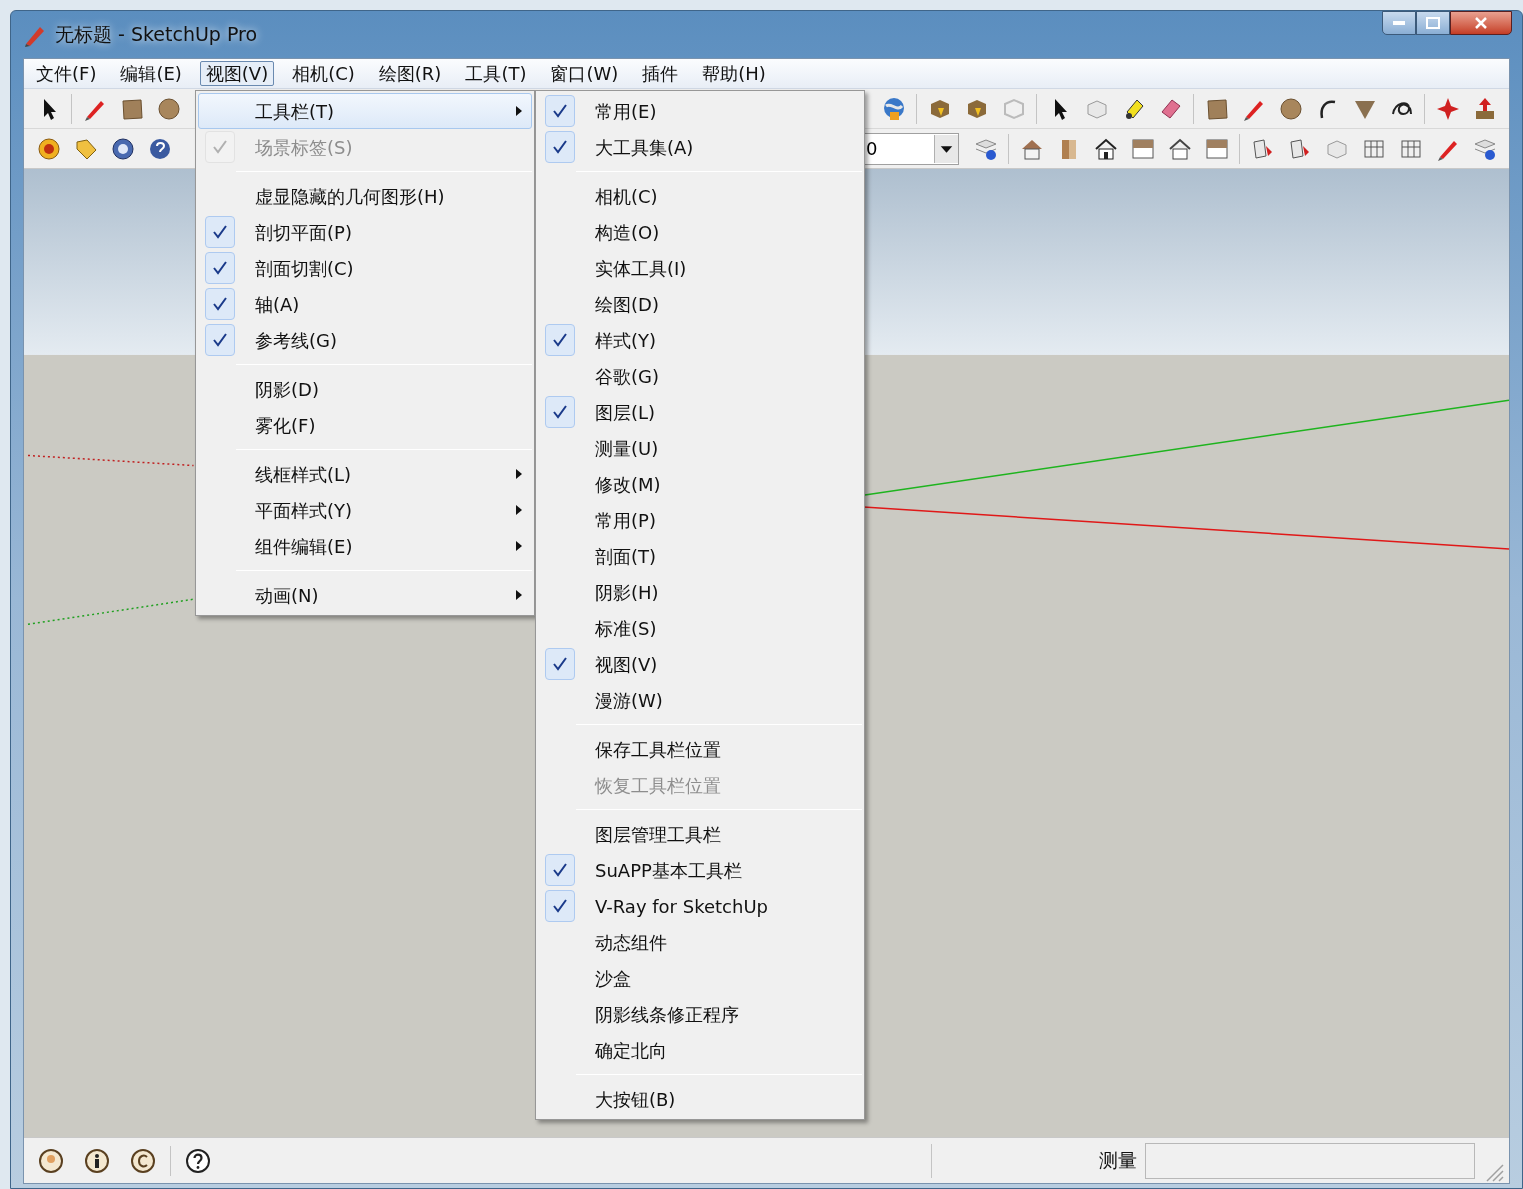 The height and width of the screenshot is (1189, 1523). Describe the element at coordinates (700, 1050) in the screenshot. I see `menu-item: 确定北向` at that location.